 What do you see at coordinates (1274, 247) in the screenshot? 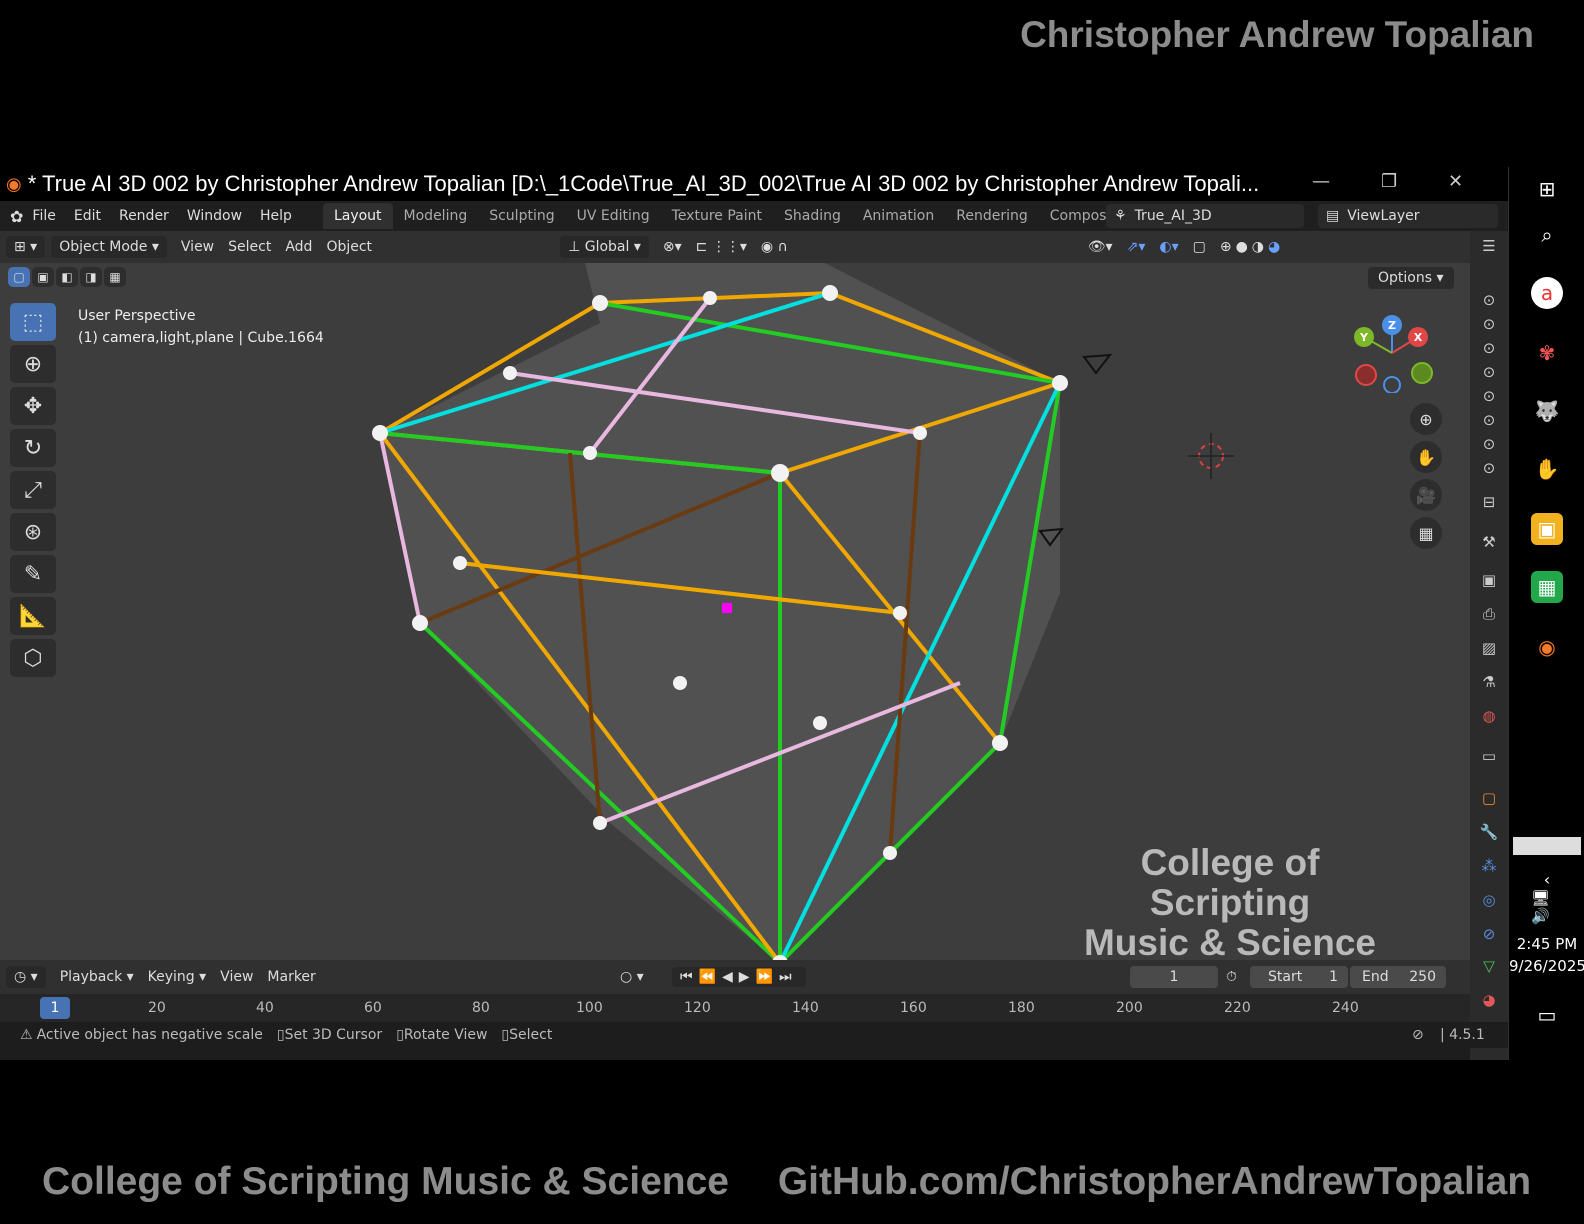
I see `shading-rendered-icon: ◕` at bounding box center [1274, 247].